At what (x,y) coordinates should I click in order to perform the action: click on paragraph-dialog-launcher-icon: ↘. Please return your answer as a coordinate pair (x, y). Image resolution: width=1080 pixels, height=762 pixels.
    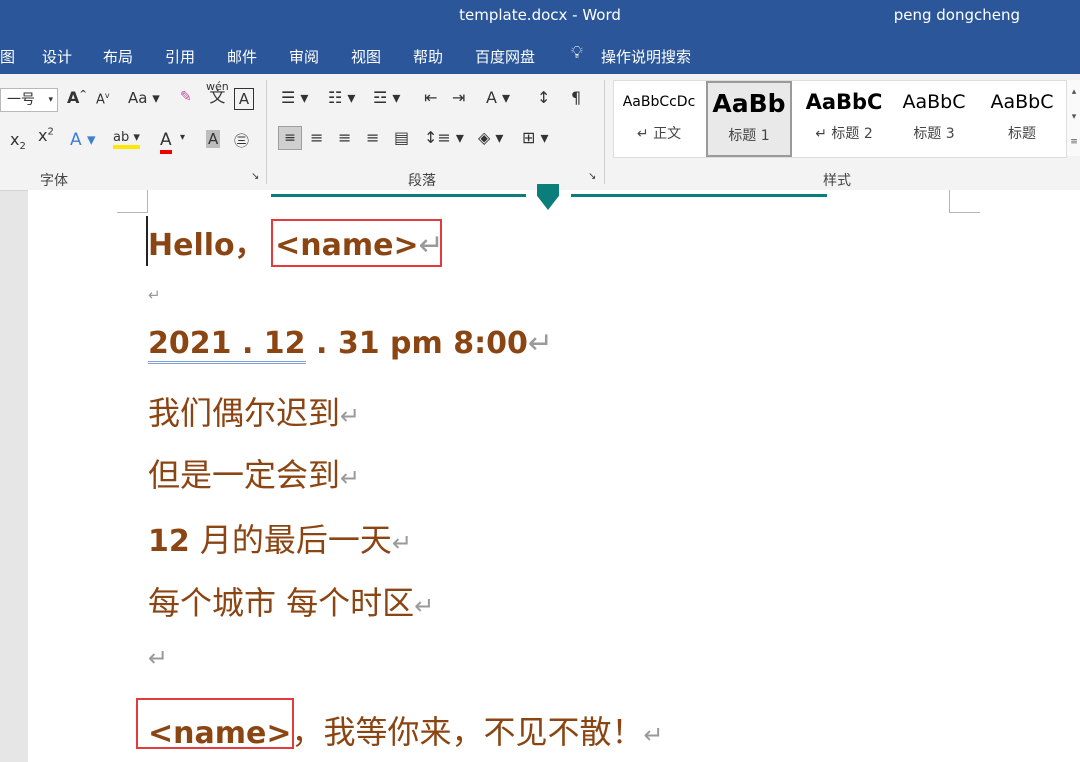
    Looking at the image, I should click on (592, 176).